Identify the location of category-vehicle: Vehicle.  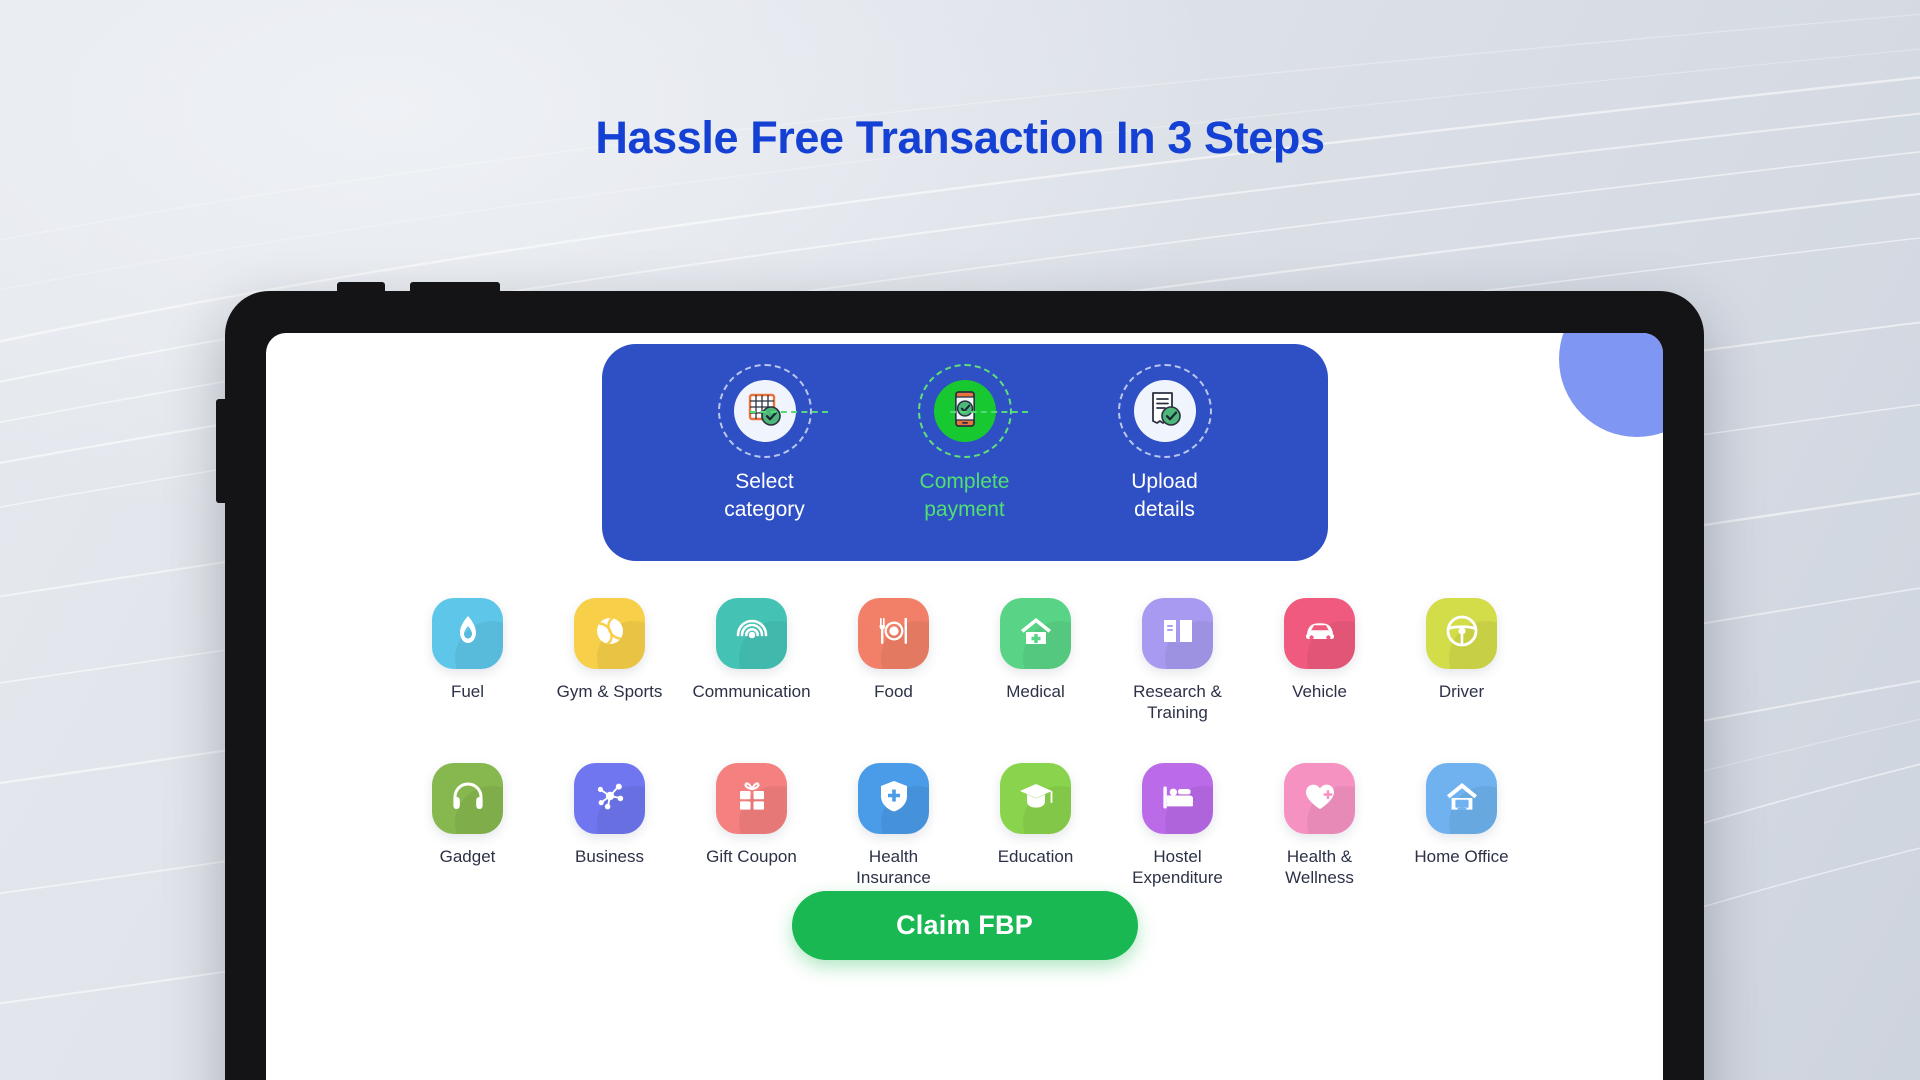
(1320, 660).